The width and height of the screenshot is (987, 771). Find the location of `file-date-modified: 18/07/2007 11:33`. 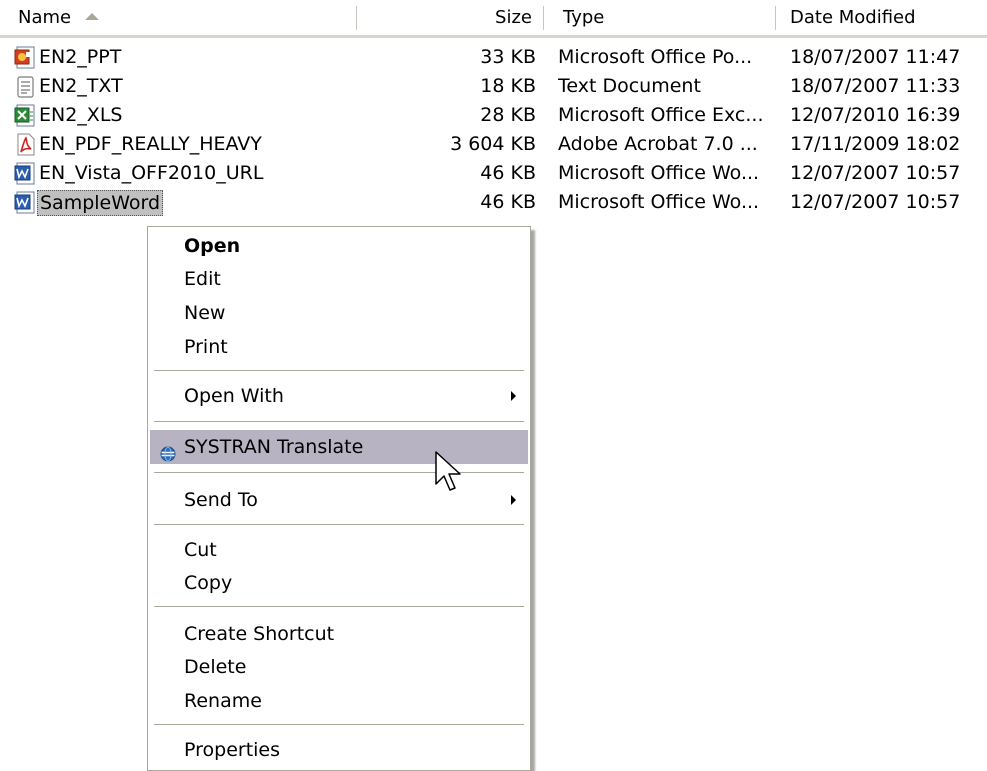

file-date-modified: 18/07/2007 11:33 is located at coordinates (875, 86).